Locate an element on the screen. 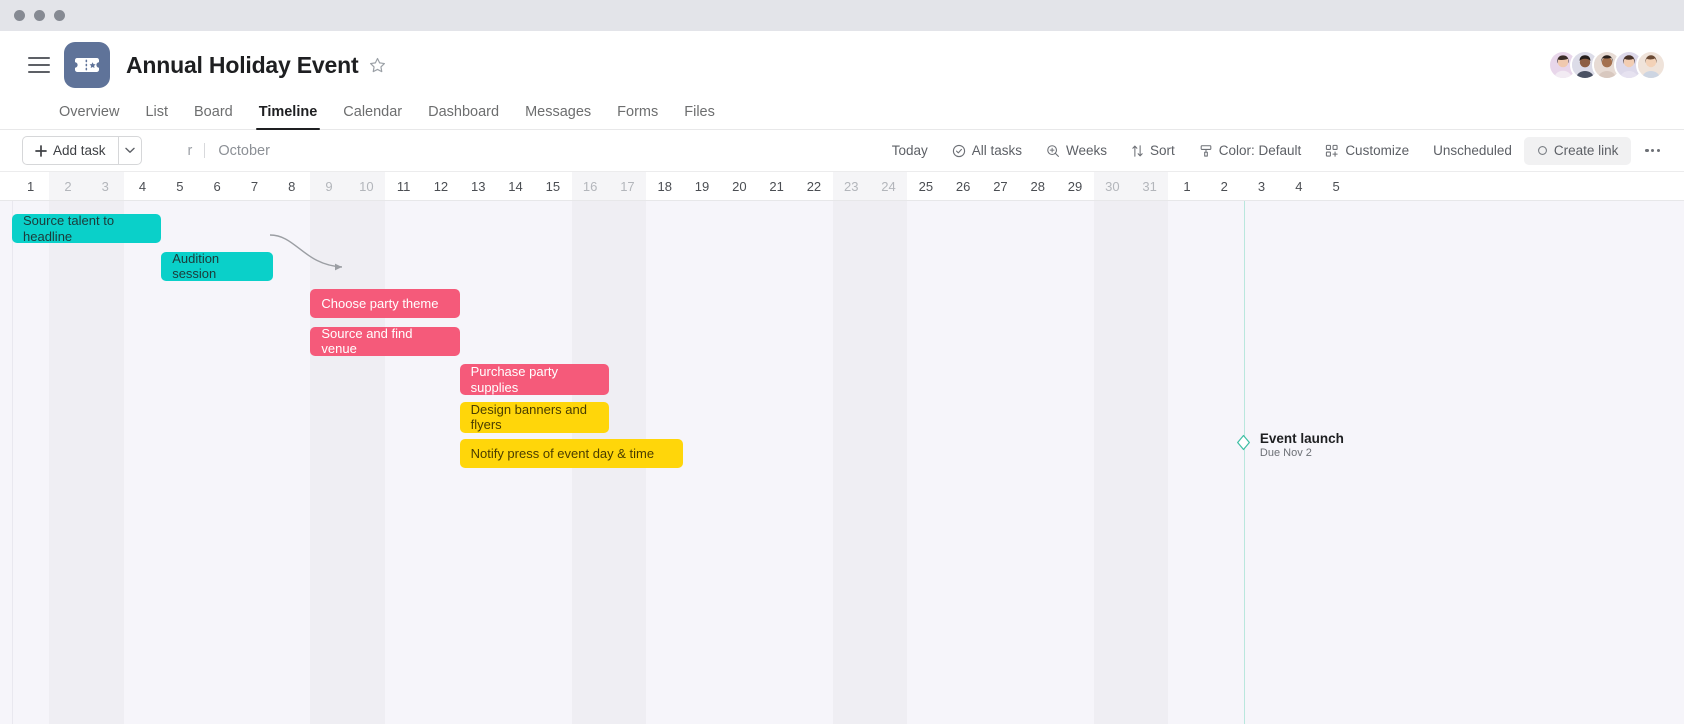 Image resolution: width=1684 pixels, height=728 pixels. zoom-icon is located at coordinates (1053, 150).